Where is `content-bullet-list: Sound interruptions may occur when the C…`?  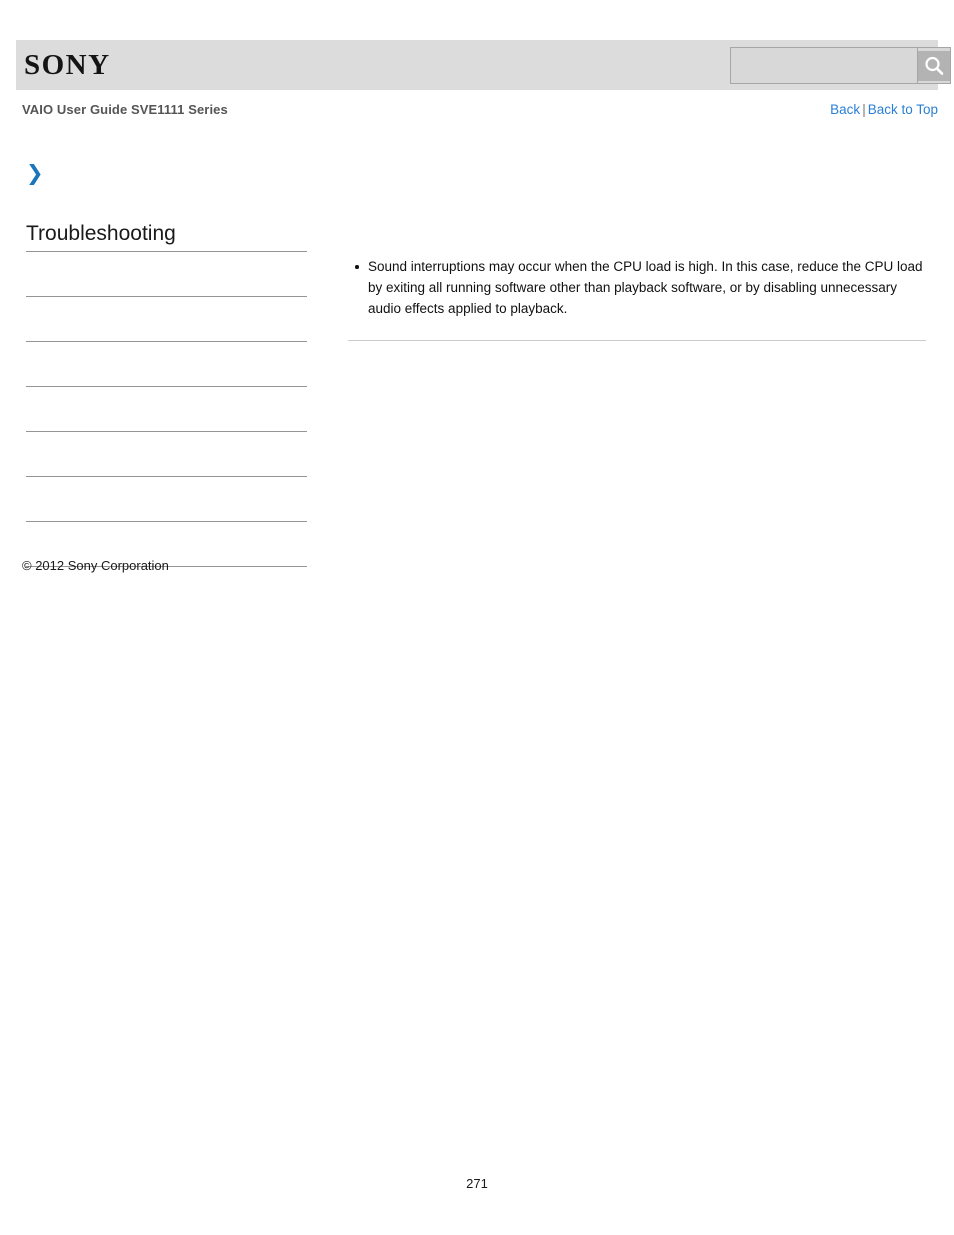 content-bullet-list: Sound interruptions may occur when the C… is located at coordinates (637, 287).